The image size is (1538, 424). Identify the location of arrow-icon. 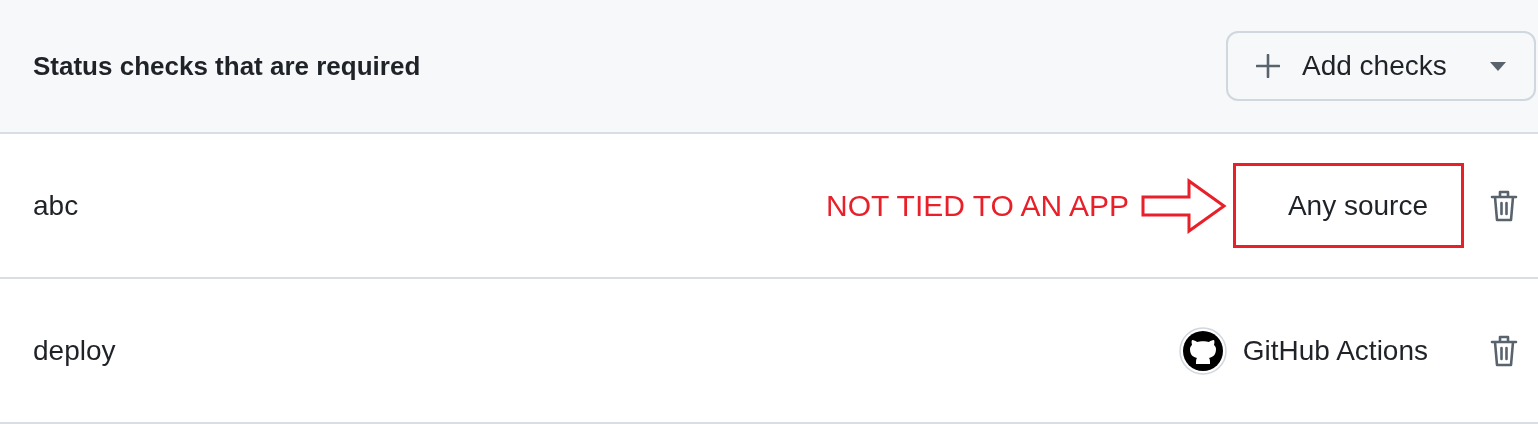
(1183, 205).